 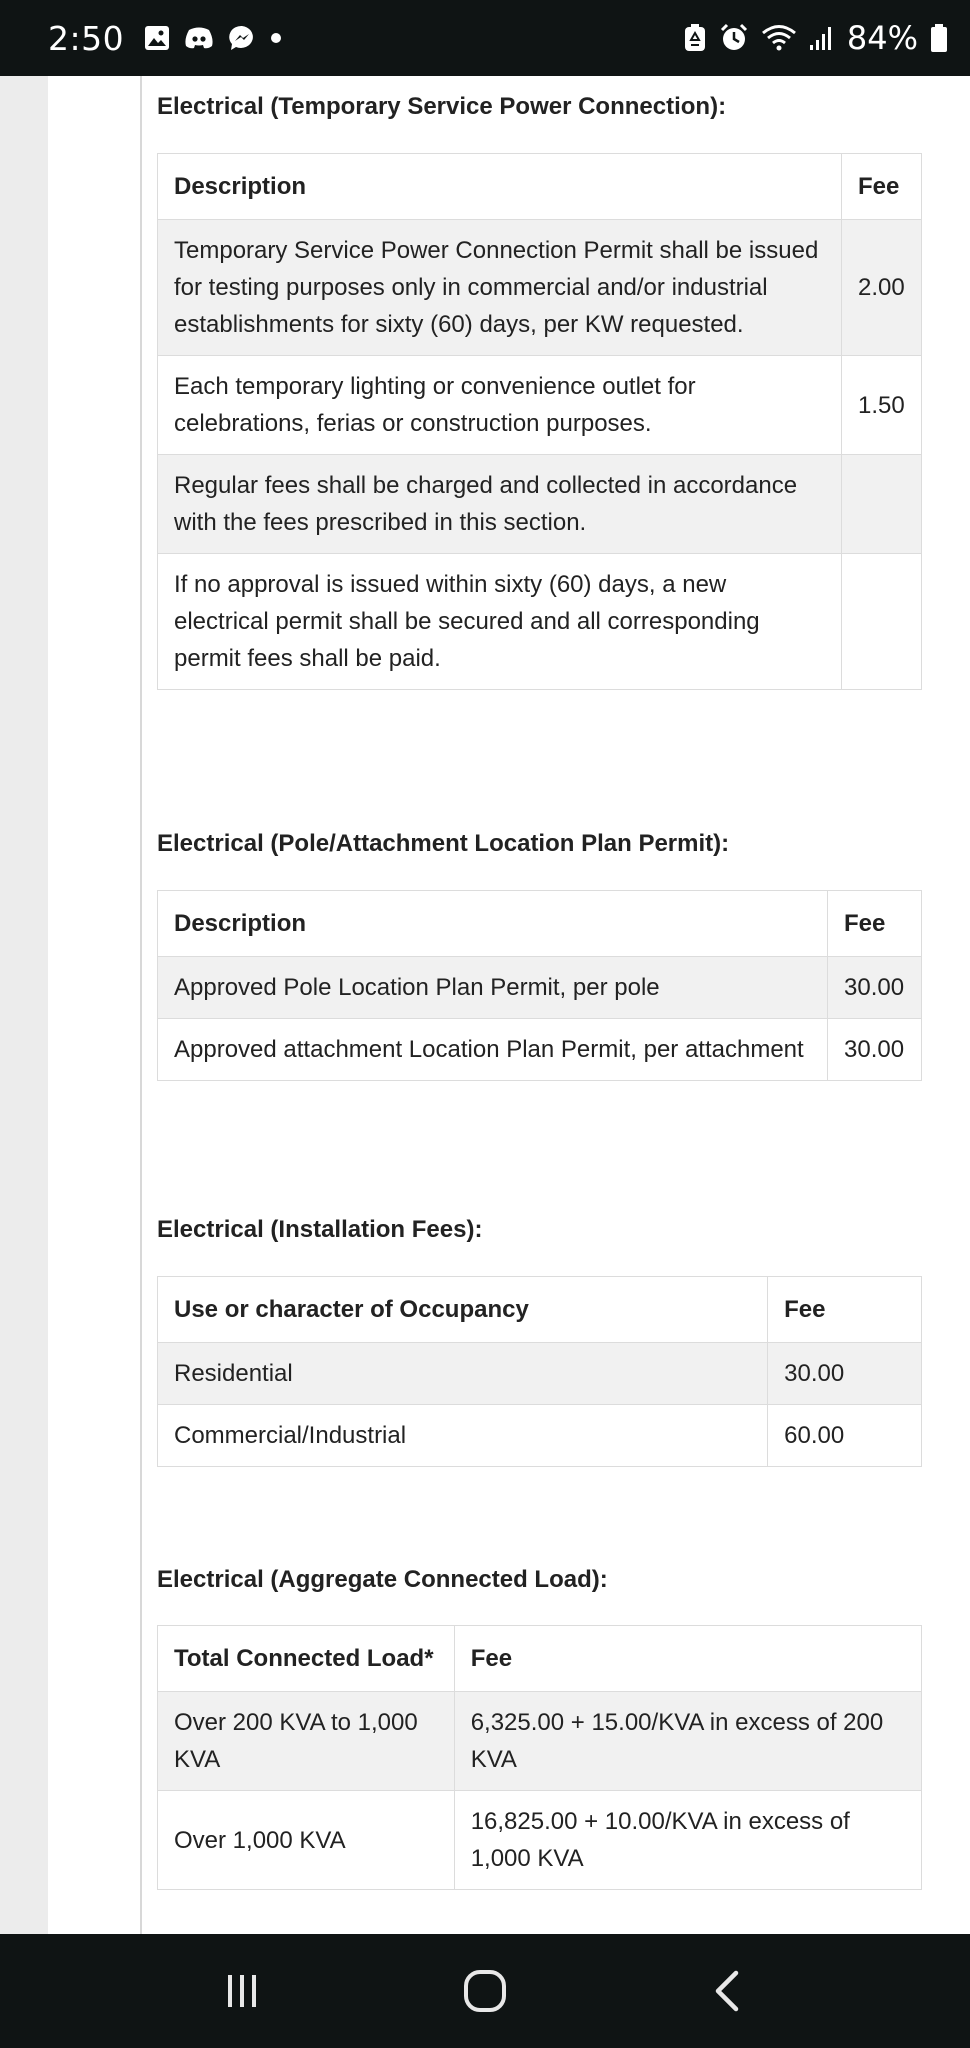 What do you see at coordinates (844, 1435) in the screenshot?
I see `row-fee: 60.00` at bounding box center [844, 1435].